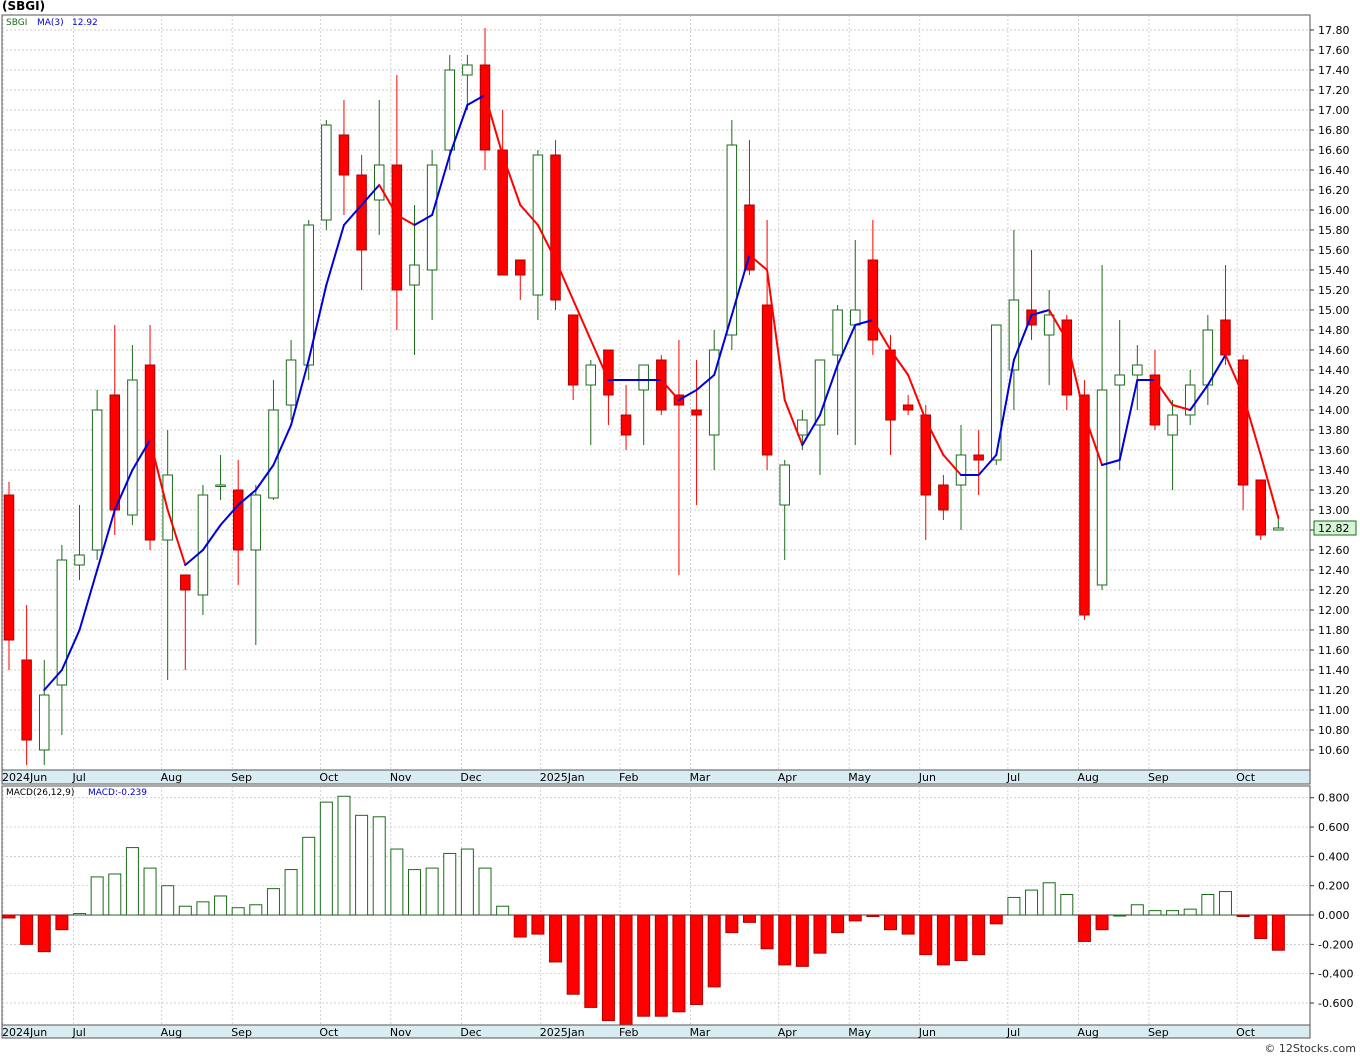 Image resolution: width=1360 pixels, height=1056 pixels. What do you see at coordinates (700, 1032) in the screenshot?
I see `macd-x-tick-label: Mar` at bounding box center [700, 1032].